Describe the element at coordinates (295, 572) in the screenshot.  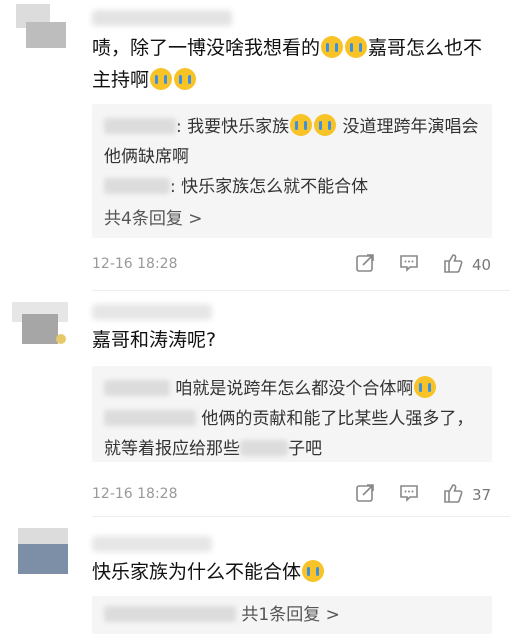
I see `comment-text: 快乐家族为什么不能合体` at that location.